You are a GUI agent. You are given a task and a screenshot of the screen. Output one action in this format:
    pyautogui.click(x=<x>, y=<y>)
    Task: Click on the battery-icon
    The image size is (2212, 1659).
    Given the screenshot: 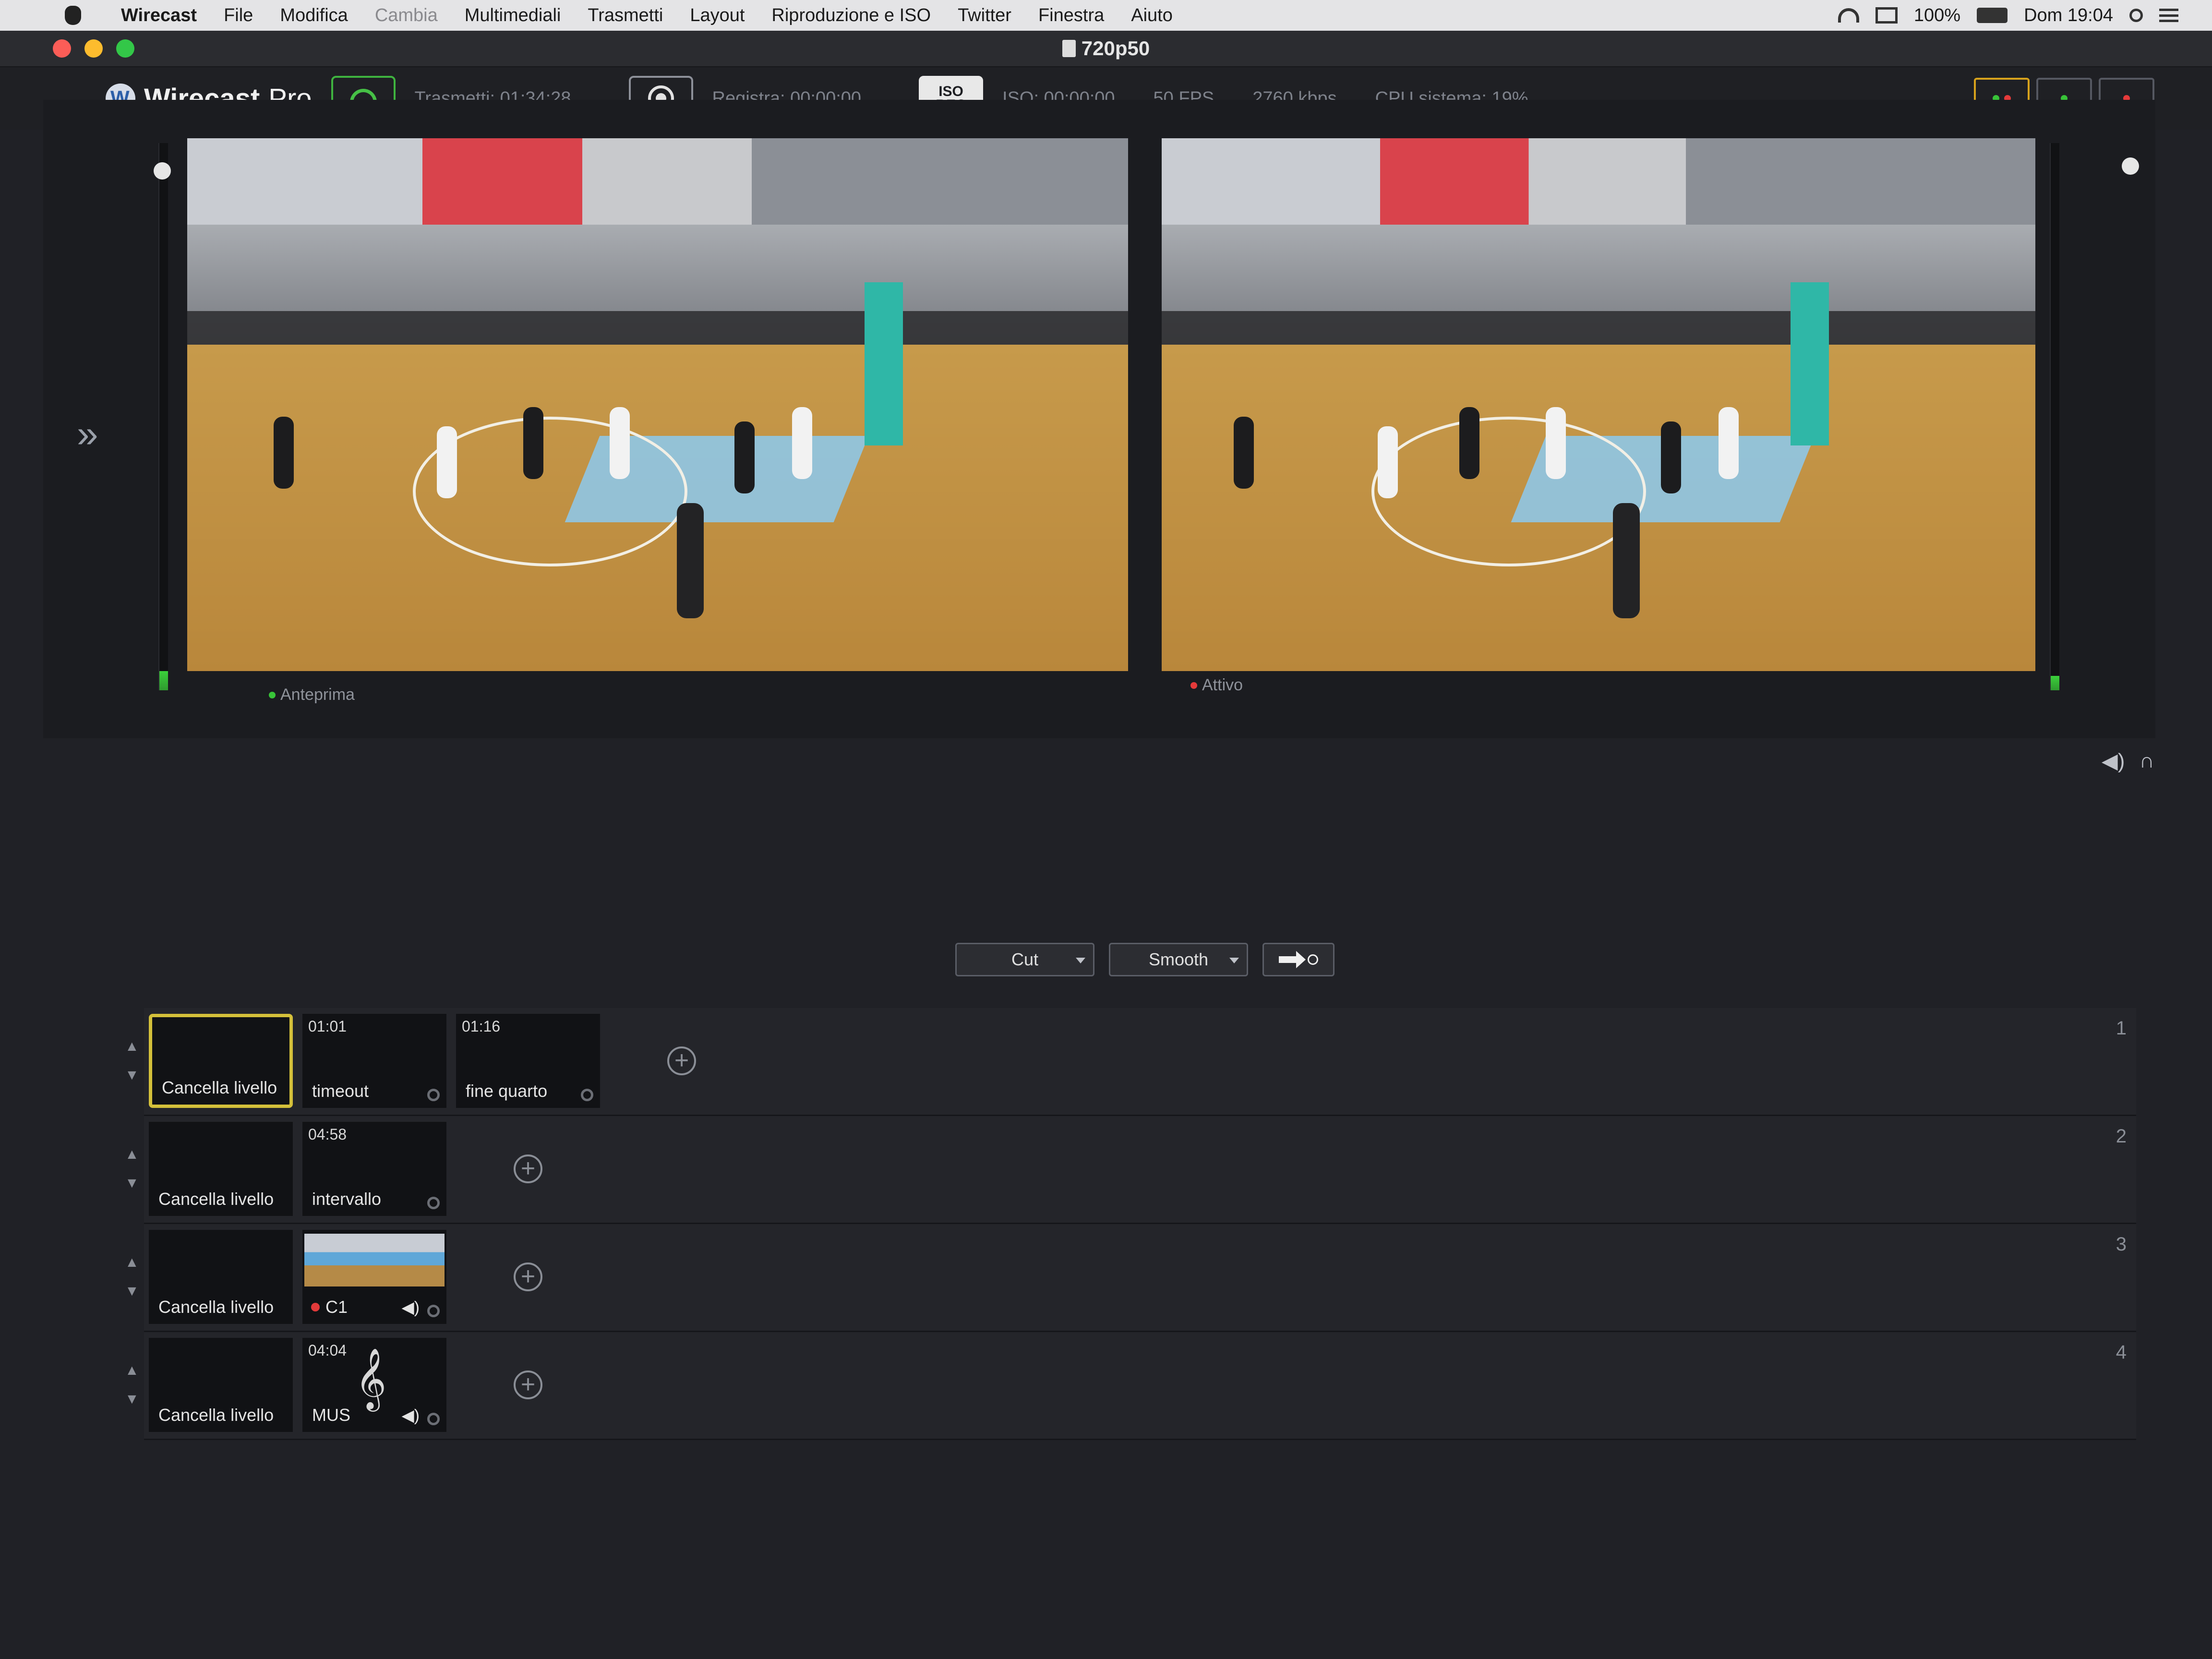 What is the action you would take?
    pyautogui.click(x=1993, y=15)
    